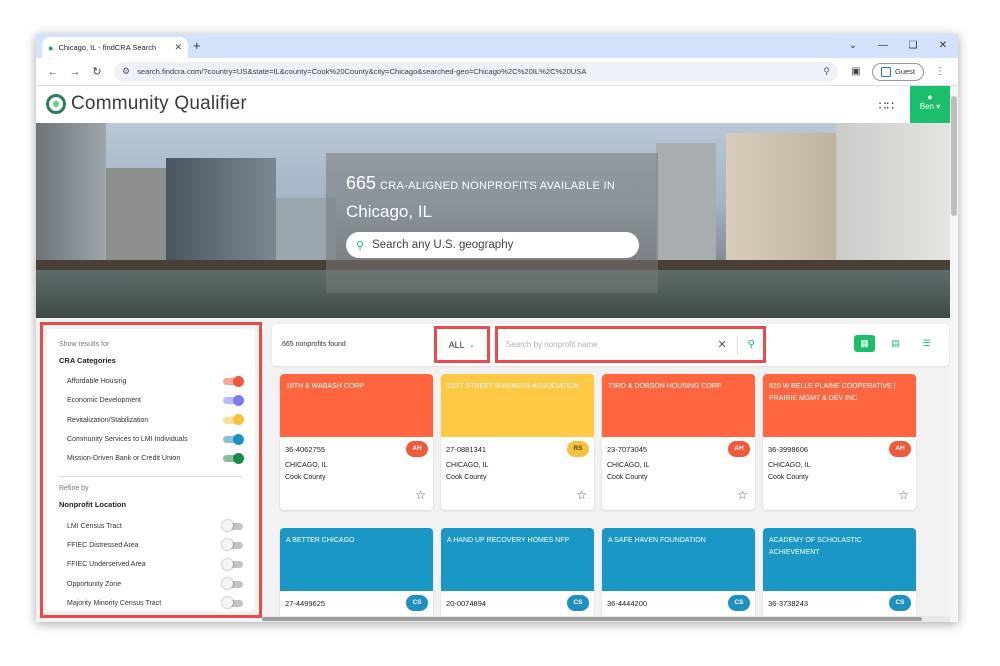 The width and height of the screenshot is (1000, 666). I want to click on restore-icon: ❏, so click(913, 46).